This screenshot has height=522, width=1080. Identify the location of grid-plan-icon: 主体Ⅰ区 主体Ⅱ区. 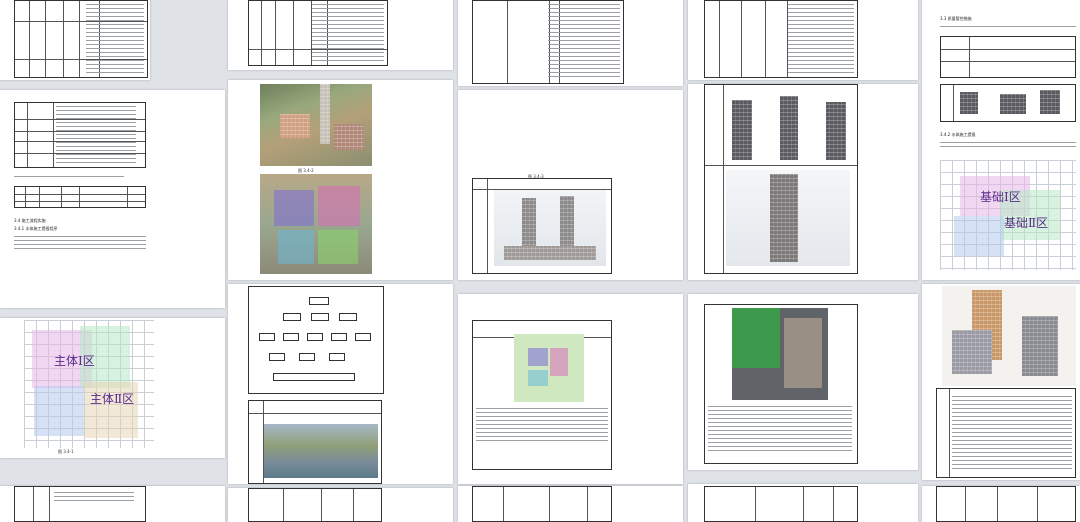
(89, 384).